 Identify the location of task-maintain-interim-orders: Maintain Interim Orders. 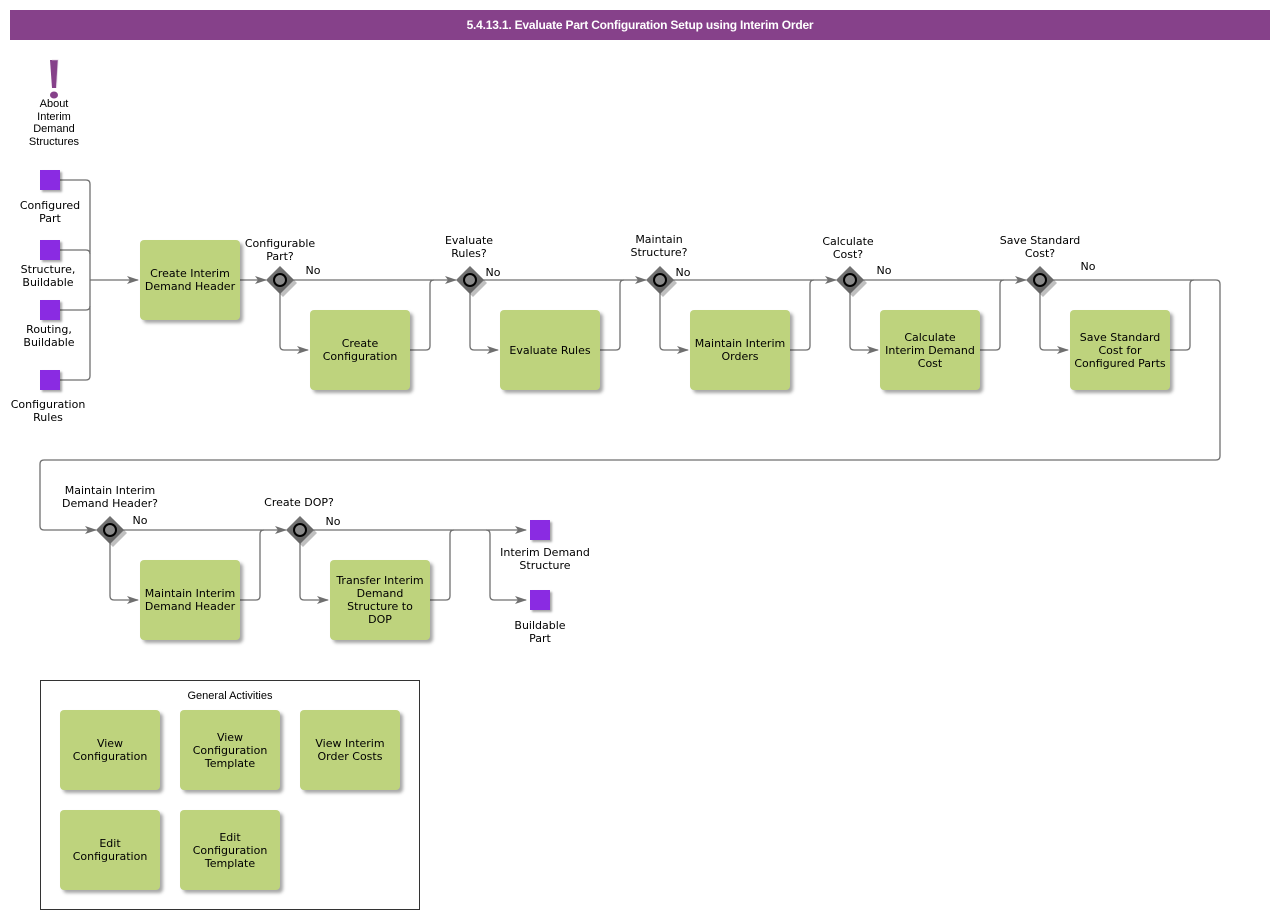
(740, 350).